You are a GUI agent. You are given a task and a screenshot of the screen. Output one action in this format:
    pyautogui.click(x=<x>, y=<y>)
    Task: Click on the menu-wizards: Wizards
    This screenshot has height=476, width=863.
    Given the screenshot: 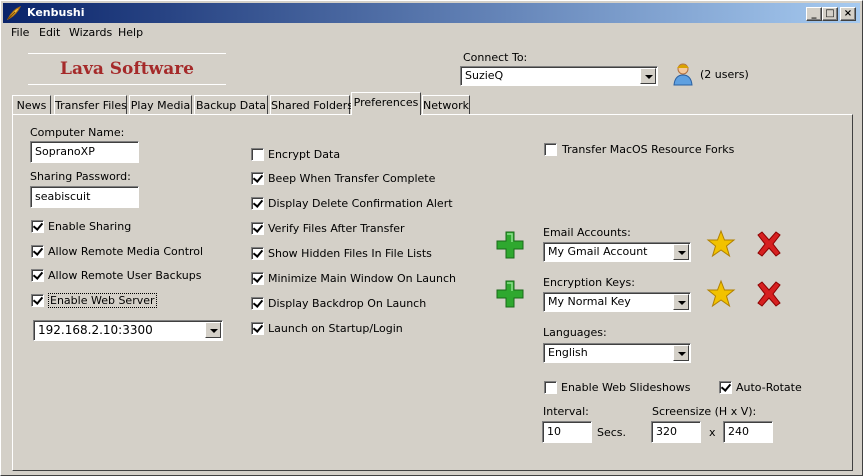 What is the action you would take?
    pyautogui.click(x=90, y=32)
    